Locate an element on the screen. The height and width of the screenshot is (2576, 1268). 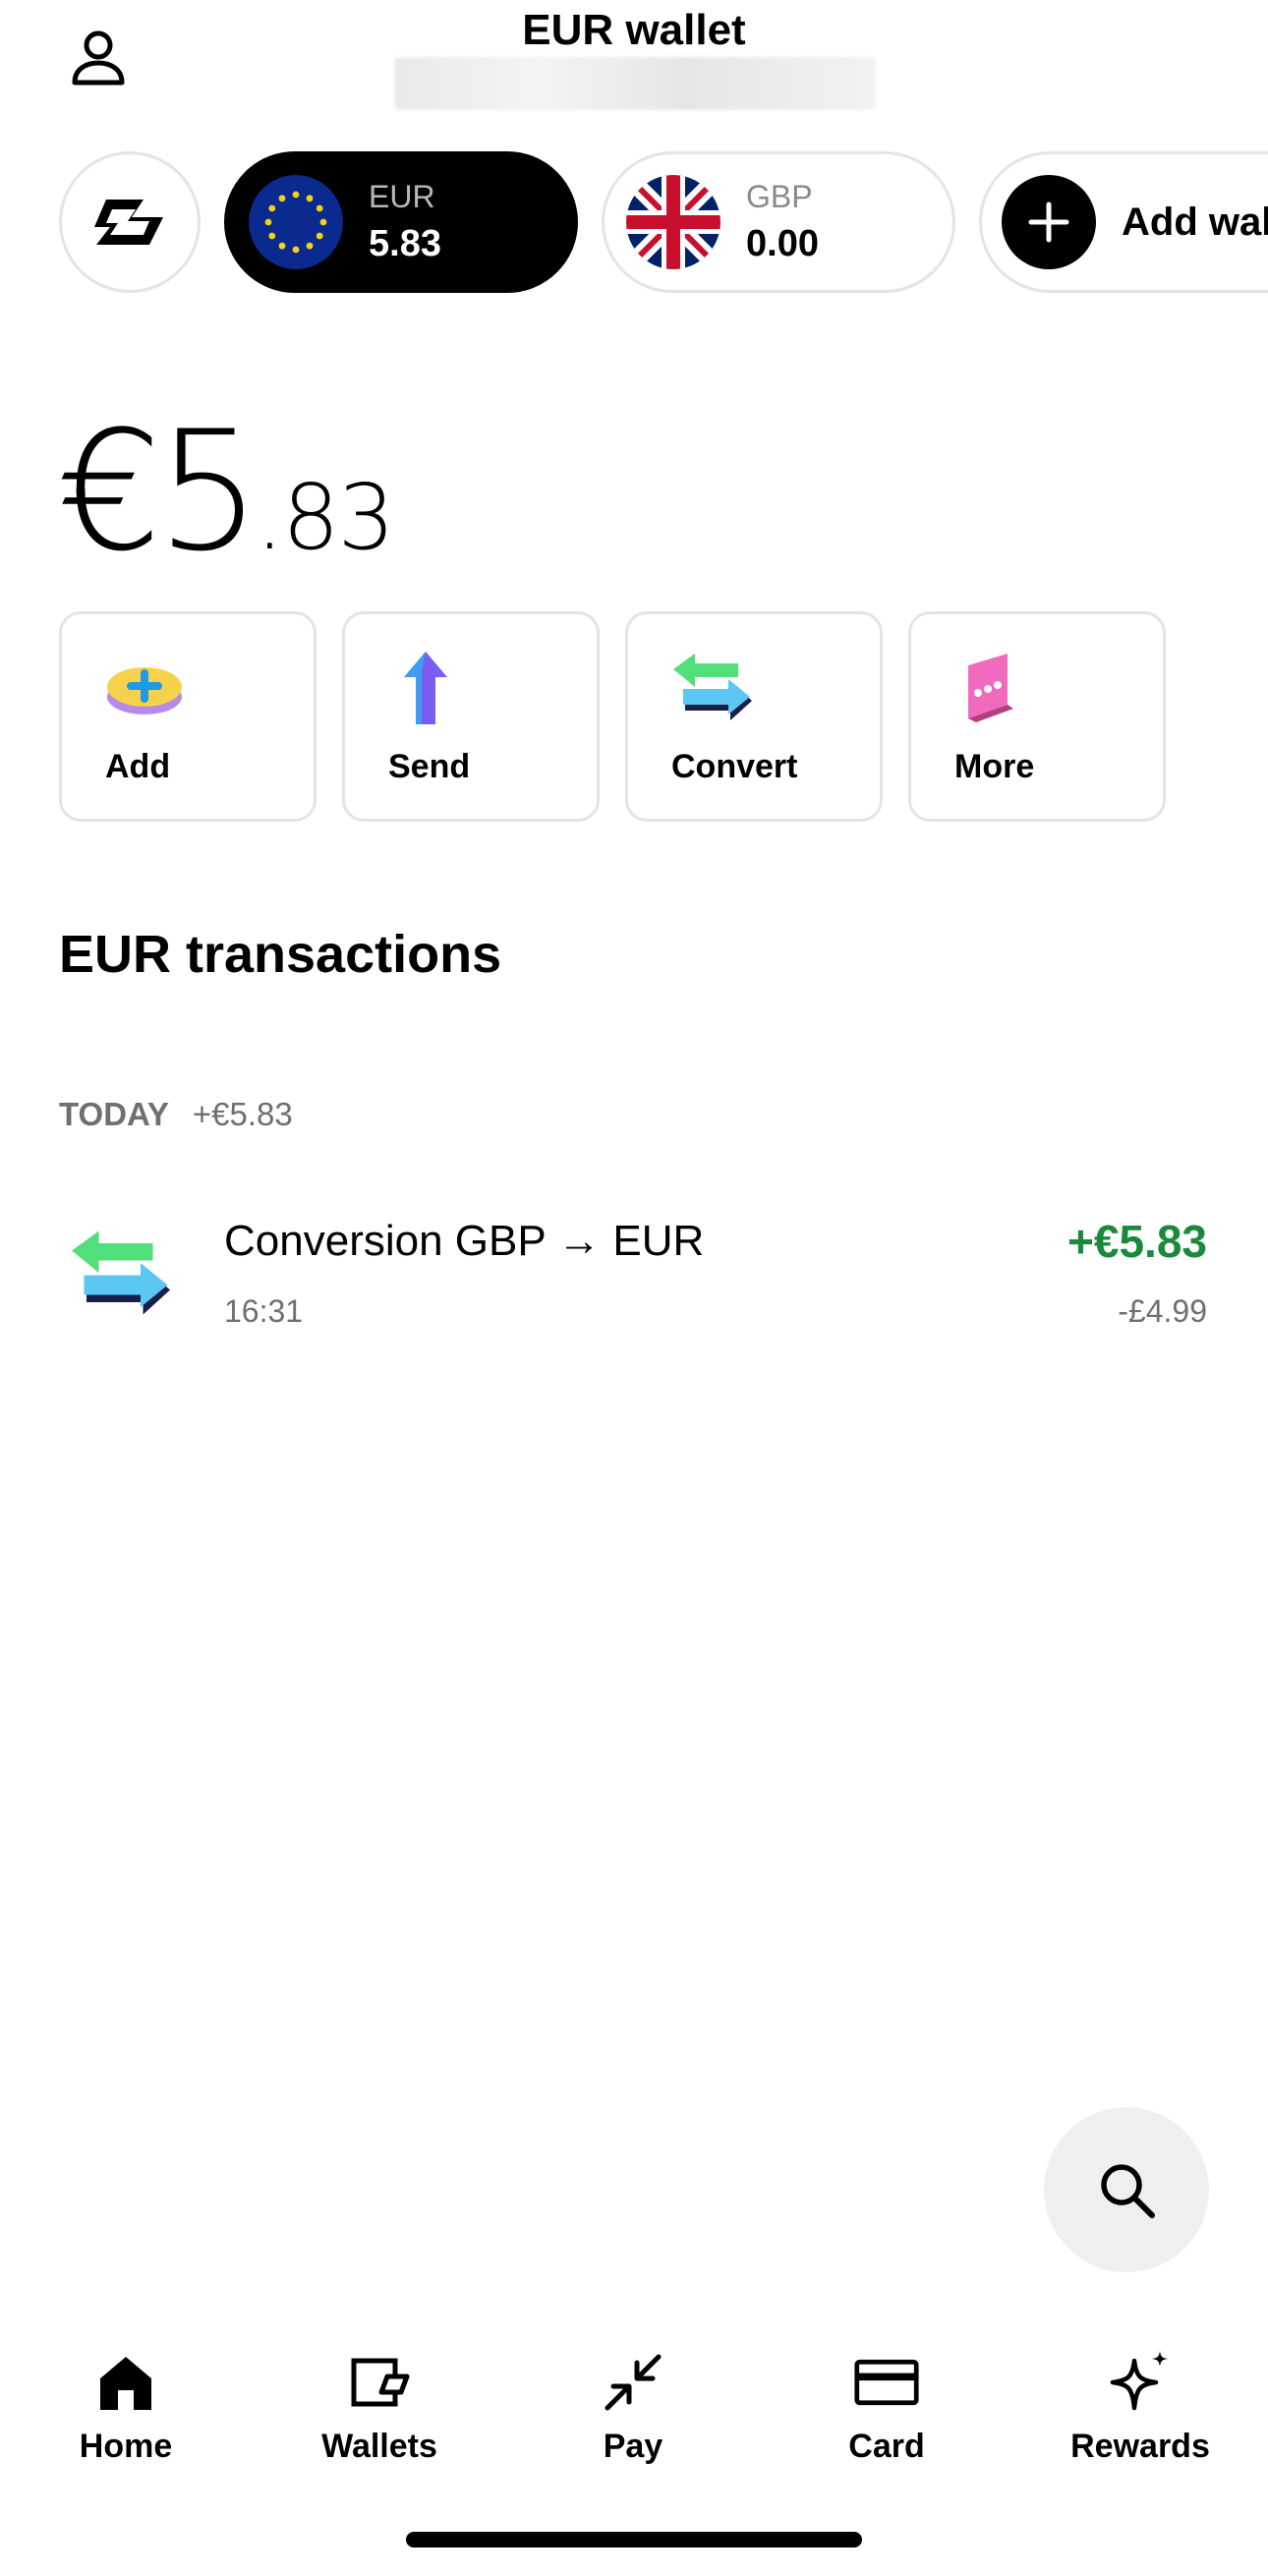
wallet-icon is located at coordinates (380, 2382).